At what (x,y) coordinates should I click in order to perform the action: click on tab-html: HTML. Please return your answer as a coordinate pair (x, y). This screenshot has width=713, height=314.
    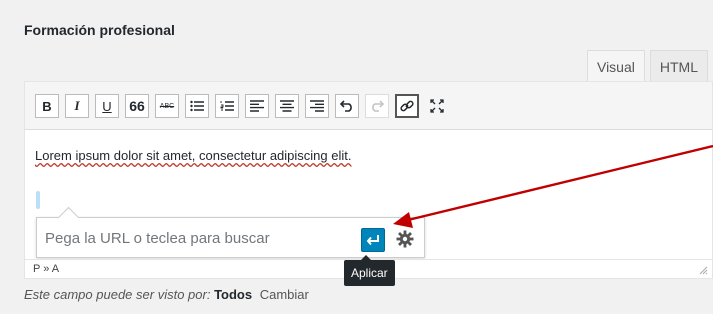
    Looking at the image, I should click on (678, 66).